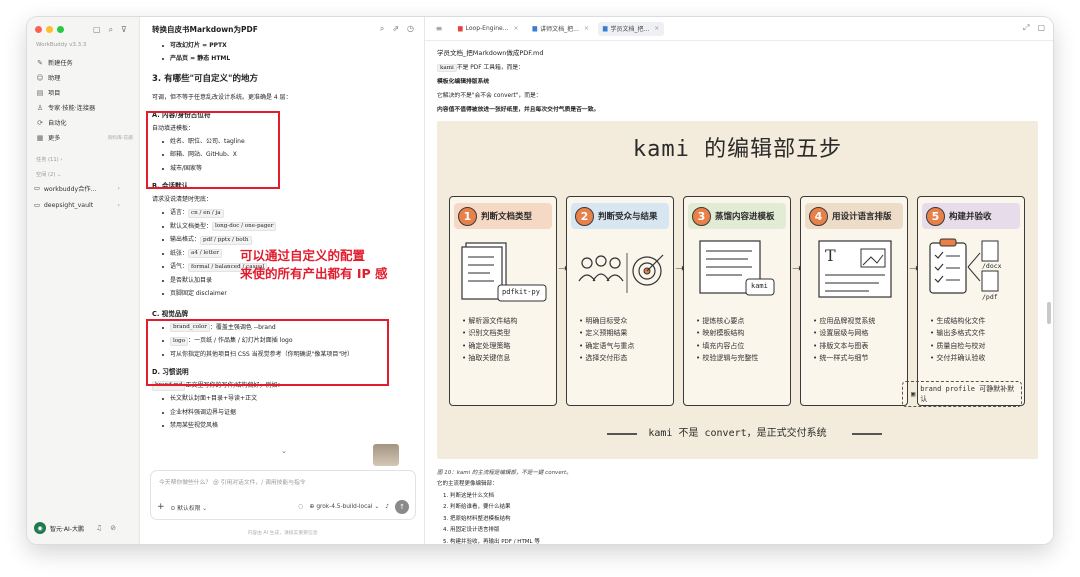 The image size is (1080, 577). What do you see at coordinates (124, 30) in the screenshot?
I see `filter-icon: ⊽` at bounding box center [124, 30].